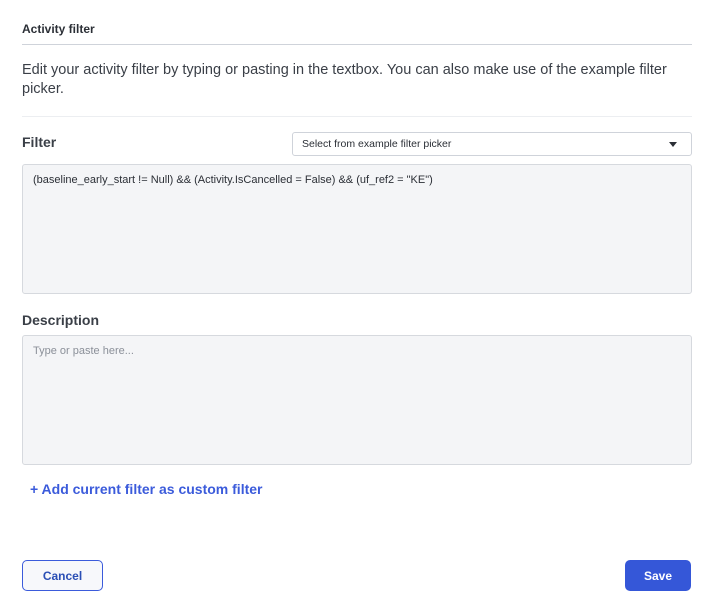 The height and width of the screenshot is (607, 715). What do you see at coordinates (62, 575) in the screenshot?
I see `cancel-button: Cancel` at bounding box center [62, 575].